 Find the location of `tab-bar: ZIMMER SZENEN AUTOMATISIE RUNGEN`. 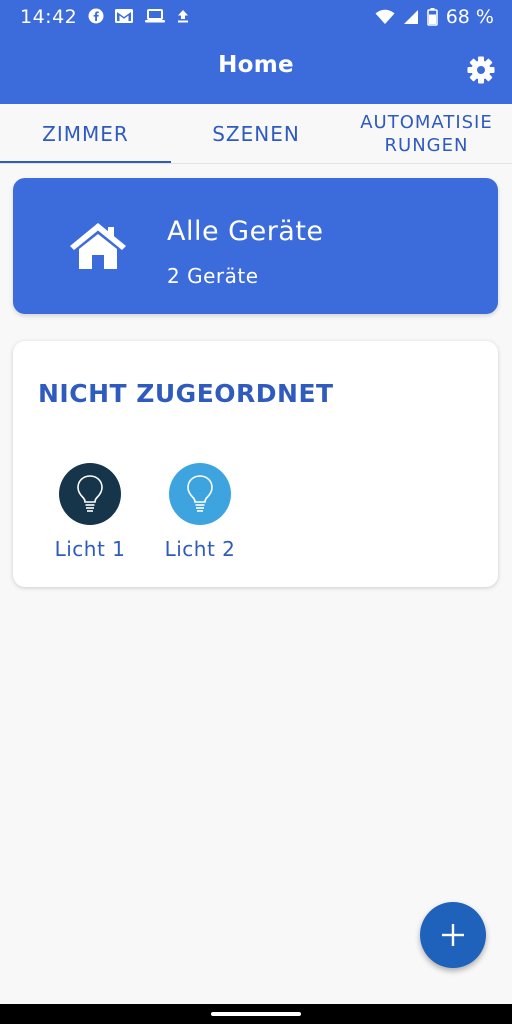

tab-bar: ZIMMER SZENEN AUTOMATISIE RUNGEN is located at coordinates (256, 134).